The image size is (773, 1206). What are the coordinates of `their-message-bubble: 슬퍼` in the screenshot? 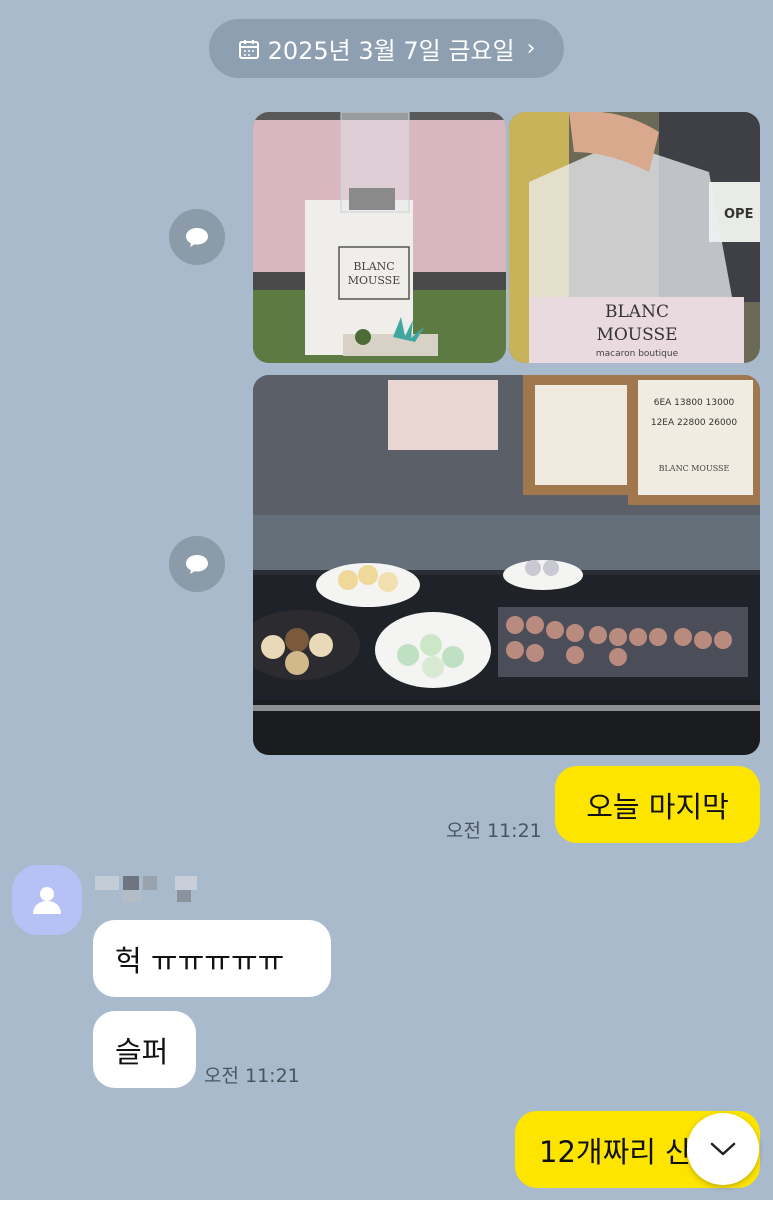 It's located at (144, 1049).